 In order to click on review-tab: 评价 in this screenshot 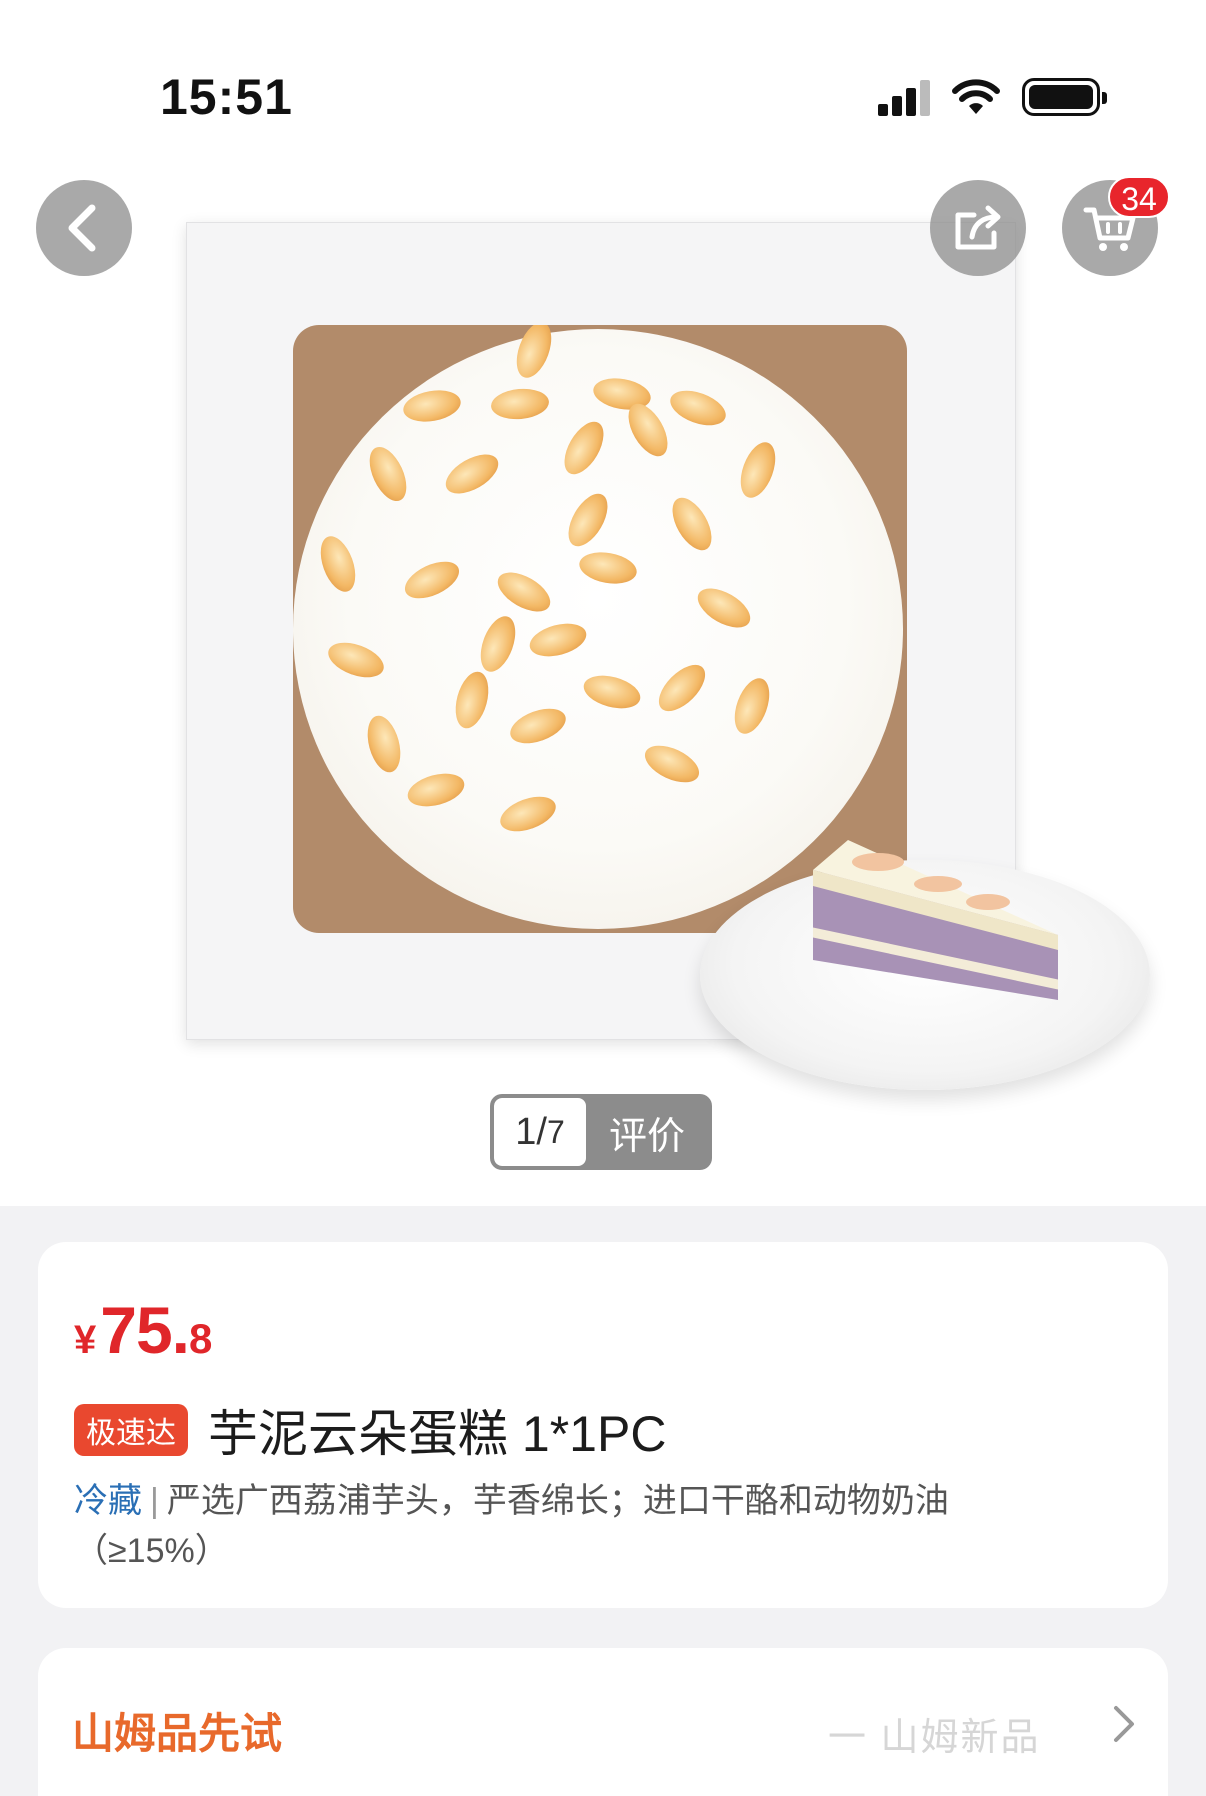, I will do `click(647, 1132)`.